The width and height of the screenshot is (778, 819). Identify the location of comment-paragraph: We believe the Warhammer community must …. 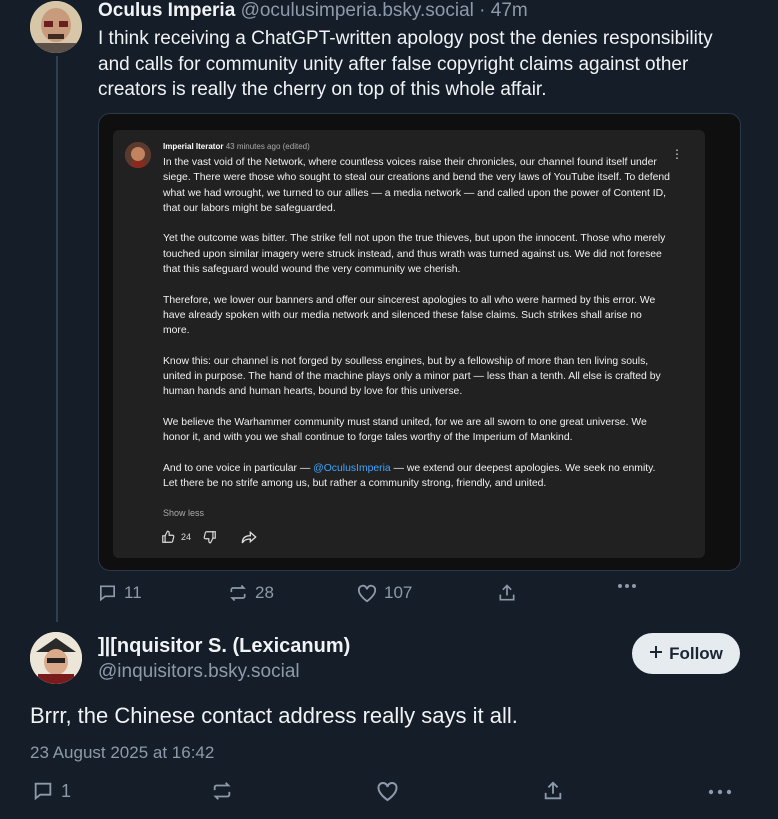
(405, 430).